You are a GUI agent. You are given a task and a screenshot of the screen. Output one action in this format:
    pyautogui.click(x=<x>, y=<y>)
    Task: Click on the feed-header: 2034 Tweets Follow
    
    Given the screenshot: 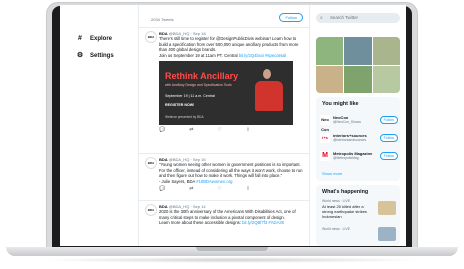 What is the action you would take?
    pyautogui.click(x=224, y=16)
    